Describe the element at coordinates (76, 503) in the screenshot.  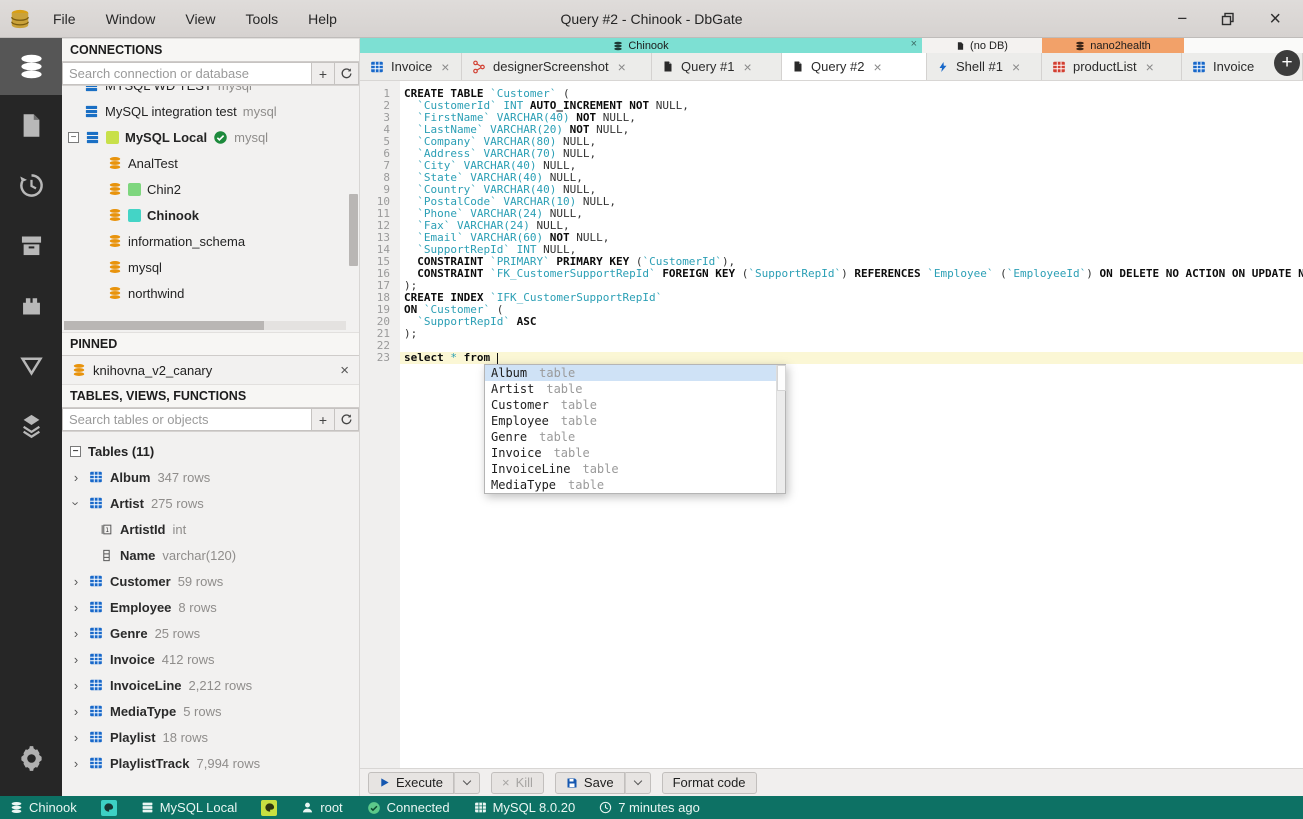
I see `chevron-down-icon: ›` at that location.